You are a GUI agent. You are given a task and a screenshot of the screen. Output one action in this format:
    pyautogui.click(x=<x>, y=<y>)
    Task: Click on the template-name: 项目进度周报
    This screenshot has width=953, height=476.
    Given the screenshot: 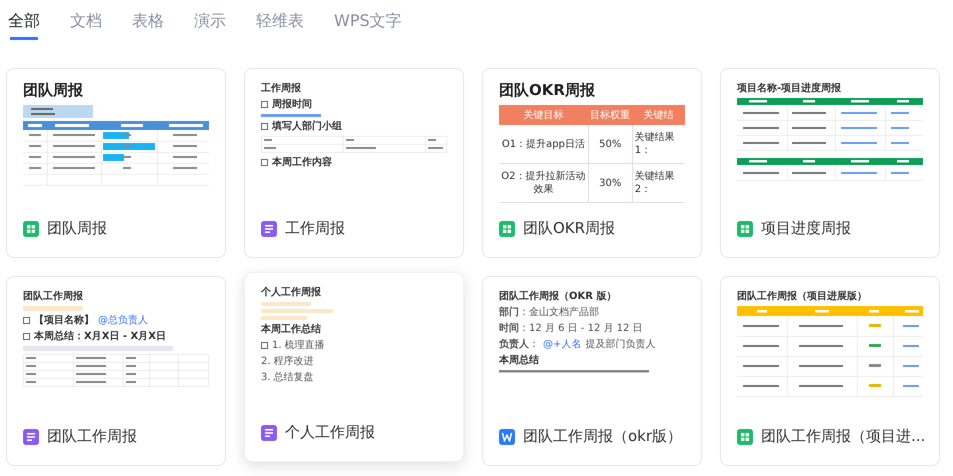 What is the action you would take?
    pyautogui.click(x=806, y=228)
    